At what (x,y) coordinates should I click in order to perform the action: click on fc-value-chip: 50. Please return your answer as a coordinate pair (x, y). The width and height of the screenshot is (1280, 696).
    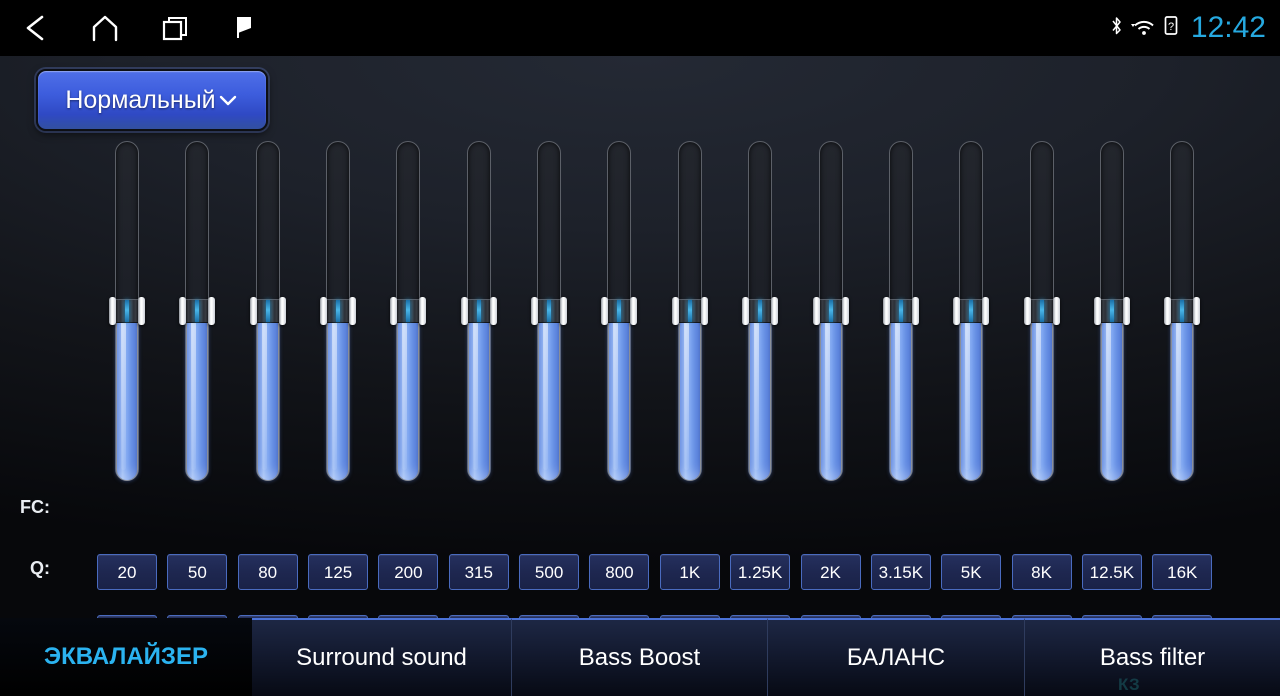
    Looking at the image, I should click on (197, 572).